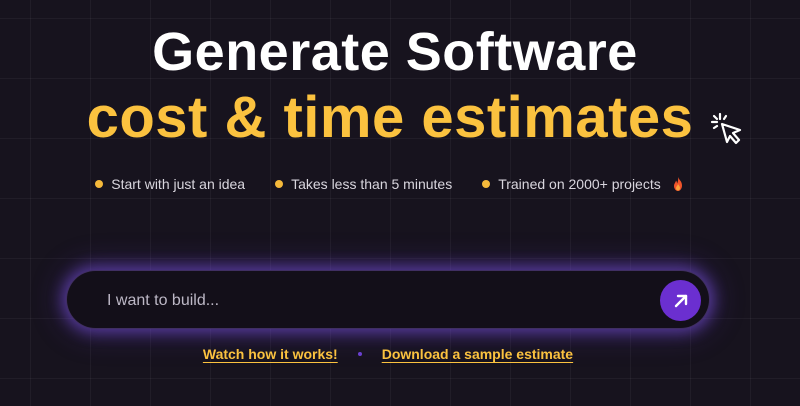  What do you see at coordinates (726, 128) in the screenshot?
I see `click-cursor-icon` at bounding box center [726, 128].